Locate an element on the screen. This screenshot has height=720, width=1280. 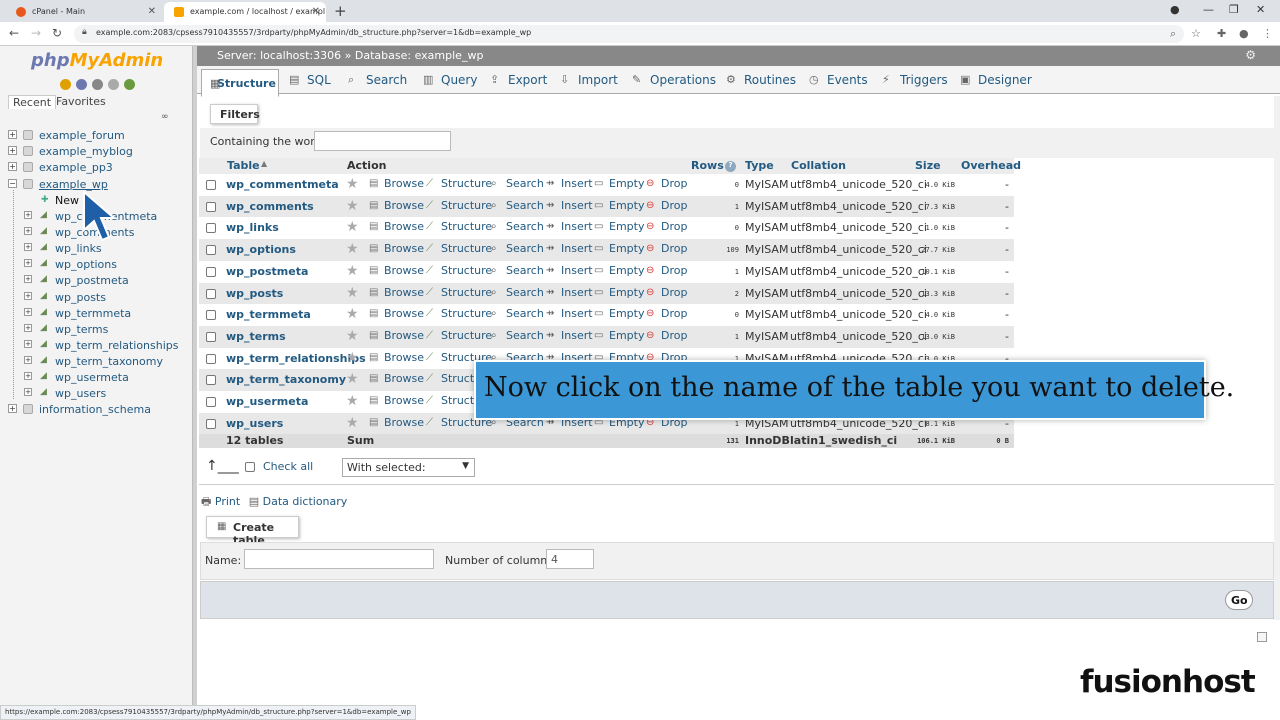
table-name-link: wp_posts is located at coordinates (254, 293).